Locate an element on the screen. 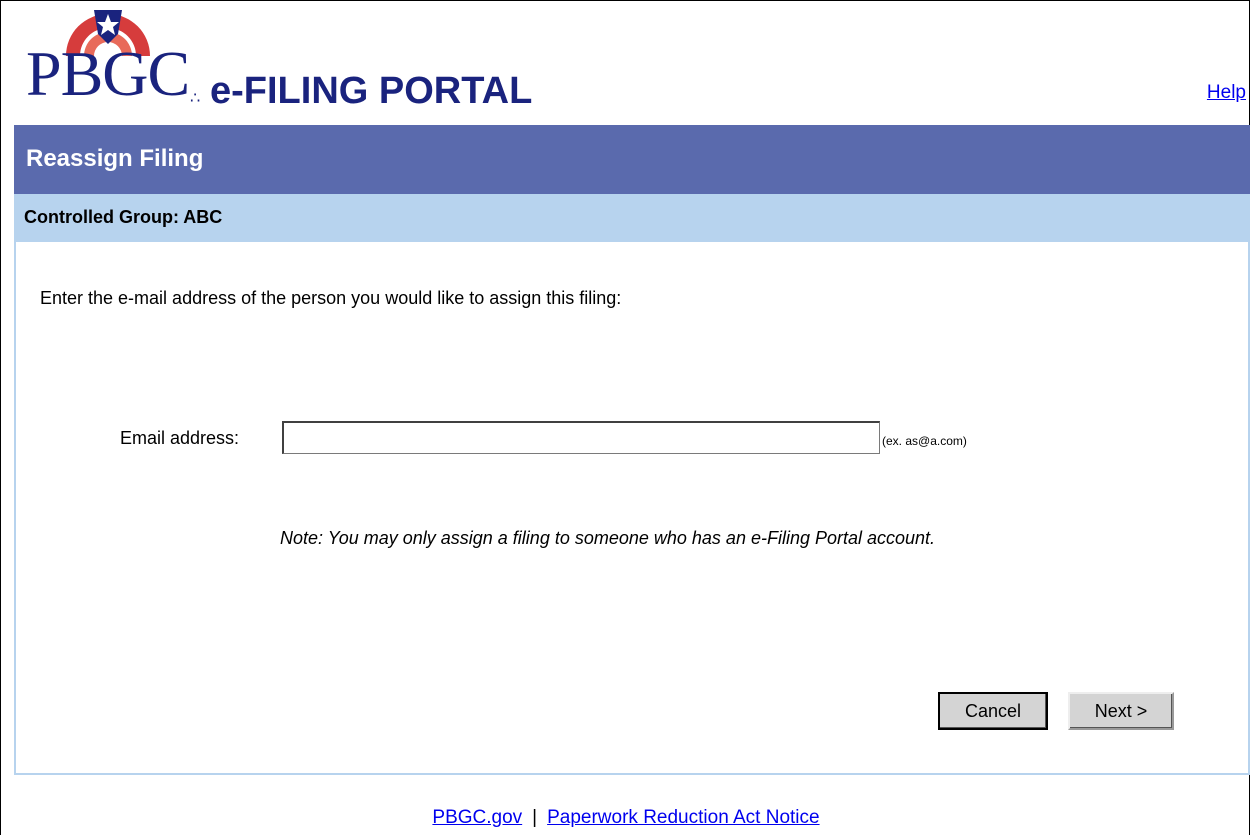 The width and height of the screenshot is (1252, 837). controlled-group-label: Controlled Group: ABC is located at coordinates (123, 217).